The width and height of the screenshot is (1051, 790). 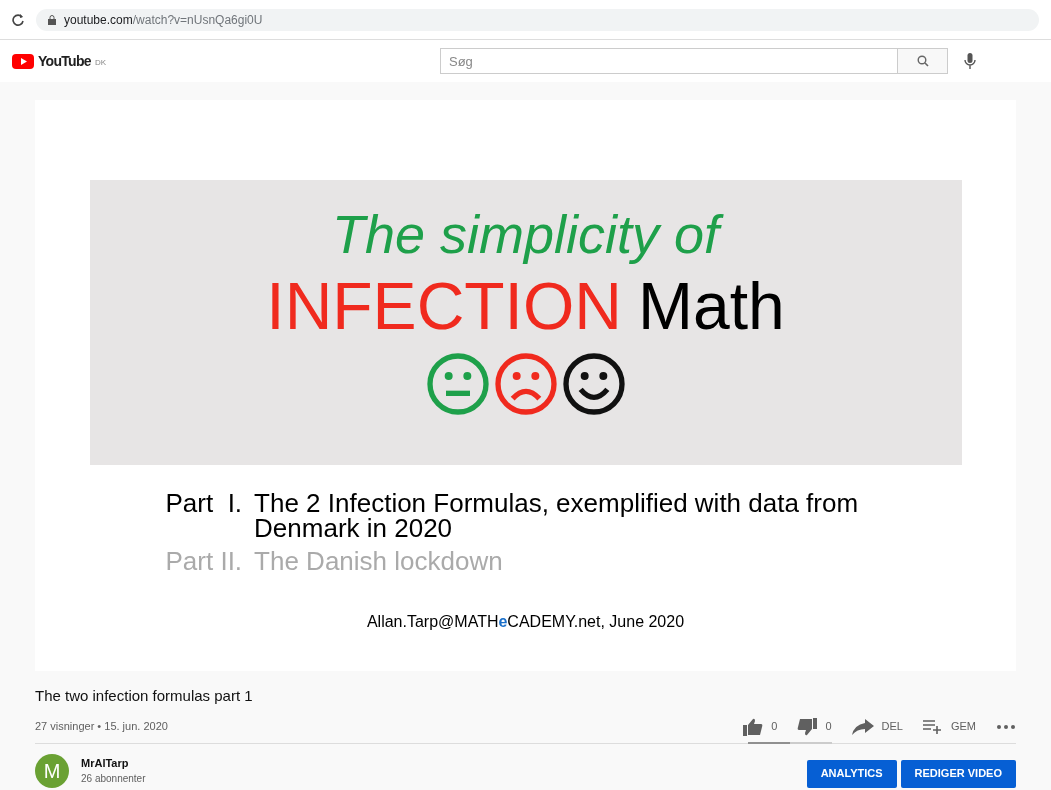 What do you see at coordinates (807, 726) in the screenshot?
I see `thumbs-down-icon` at bounding box center [807, 726].